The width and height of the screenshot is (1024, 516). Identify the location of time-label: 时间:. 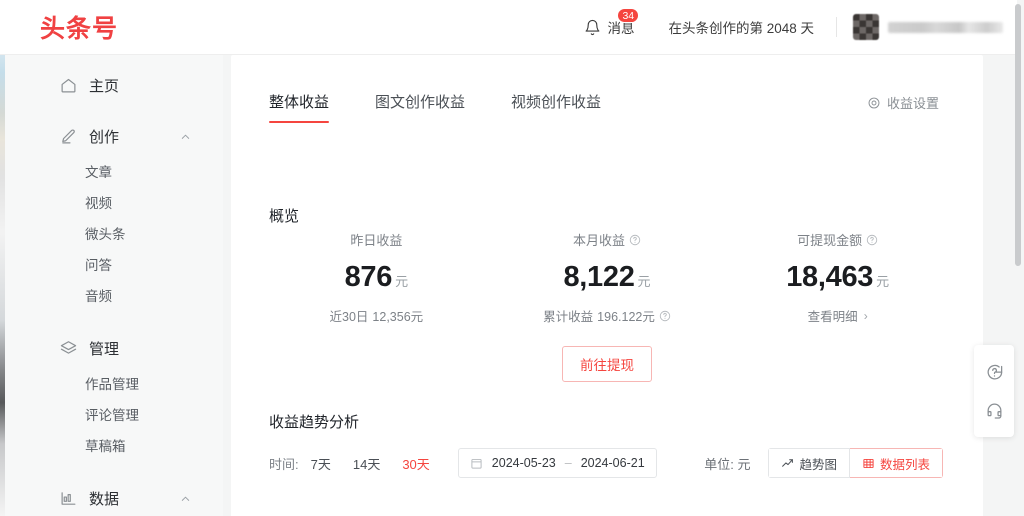
(284, 464).